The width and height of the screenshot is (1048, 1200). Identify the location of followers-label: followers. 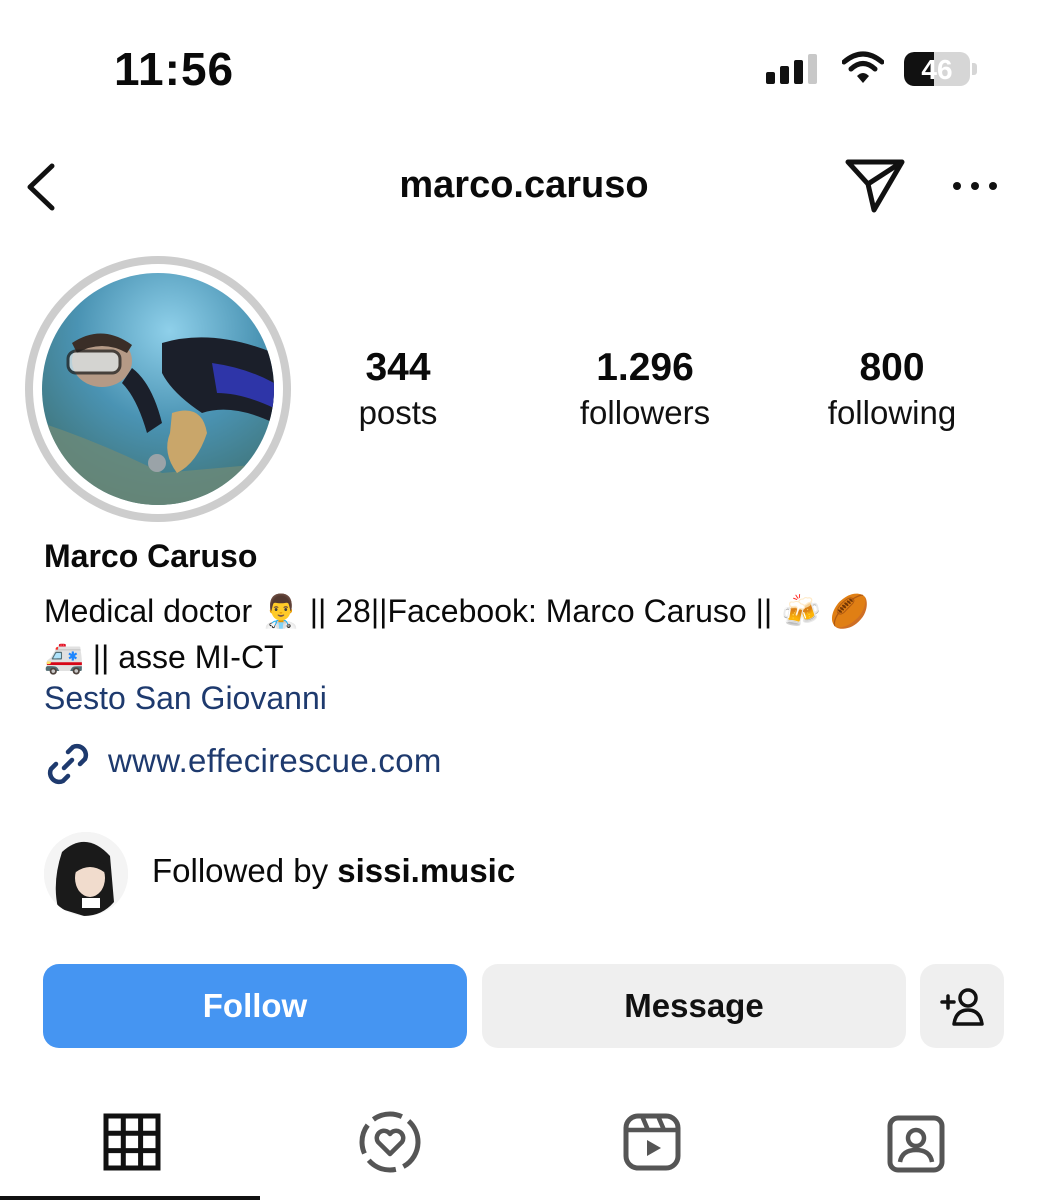
(645, 412).